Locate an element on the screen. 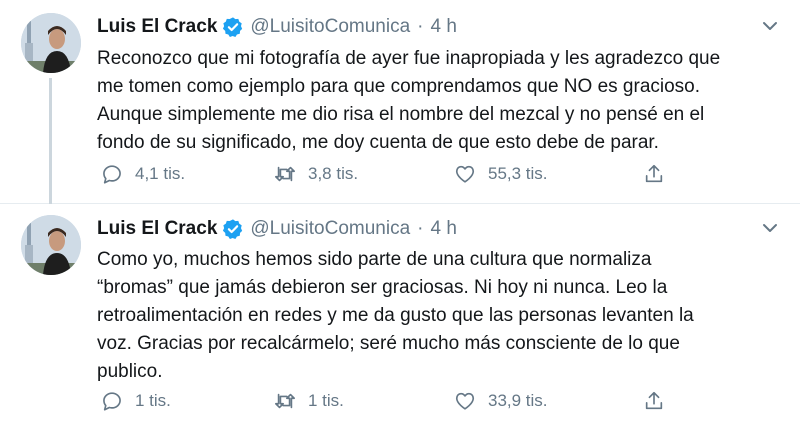 The height and width of the screenshot is (430, 800). retweet-count: 1 tis. is located at coordinates (326, 400).